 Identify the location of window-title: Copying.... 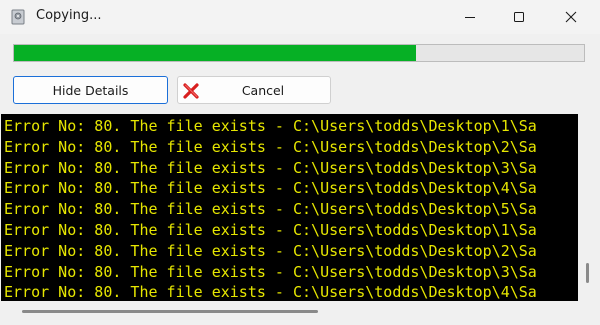
(69, 15).